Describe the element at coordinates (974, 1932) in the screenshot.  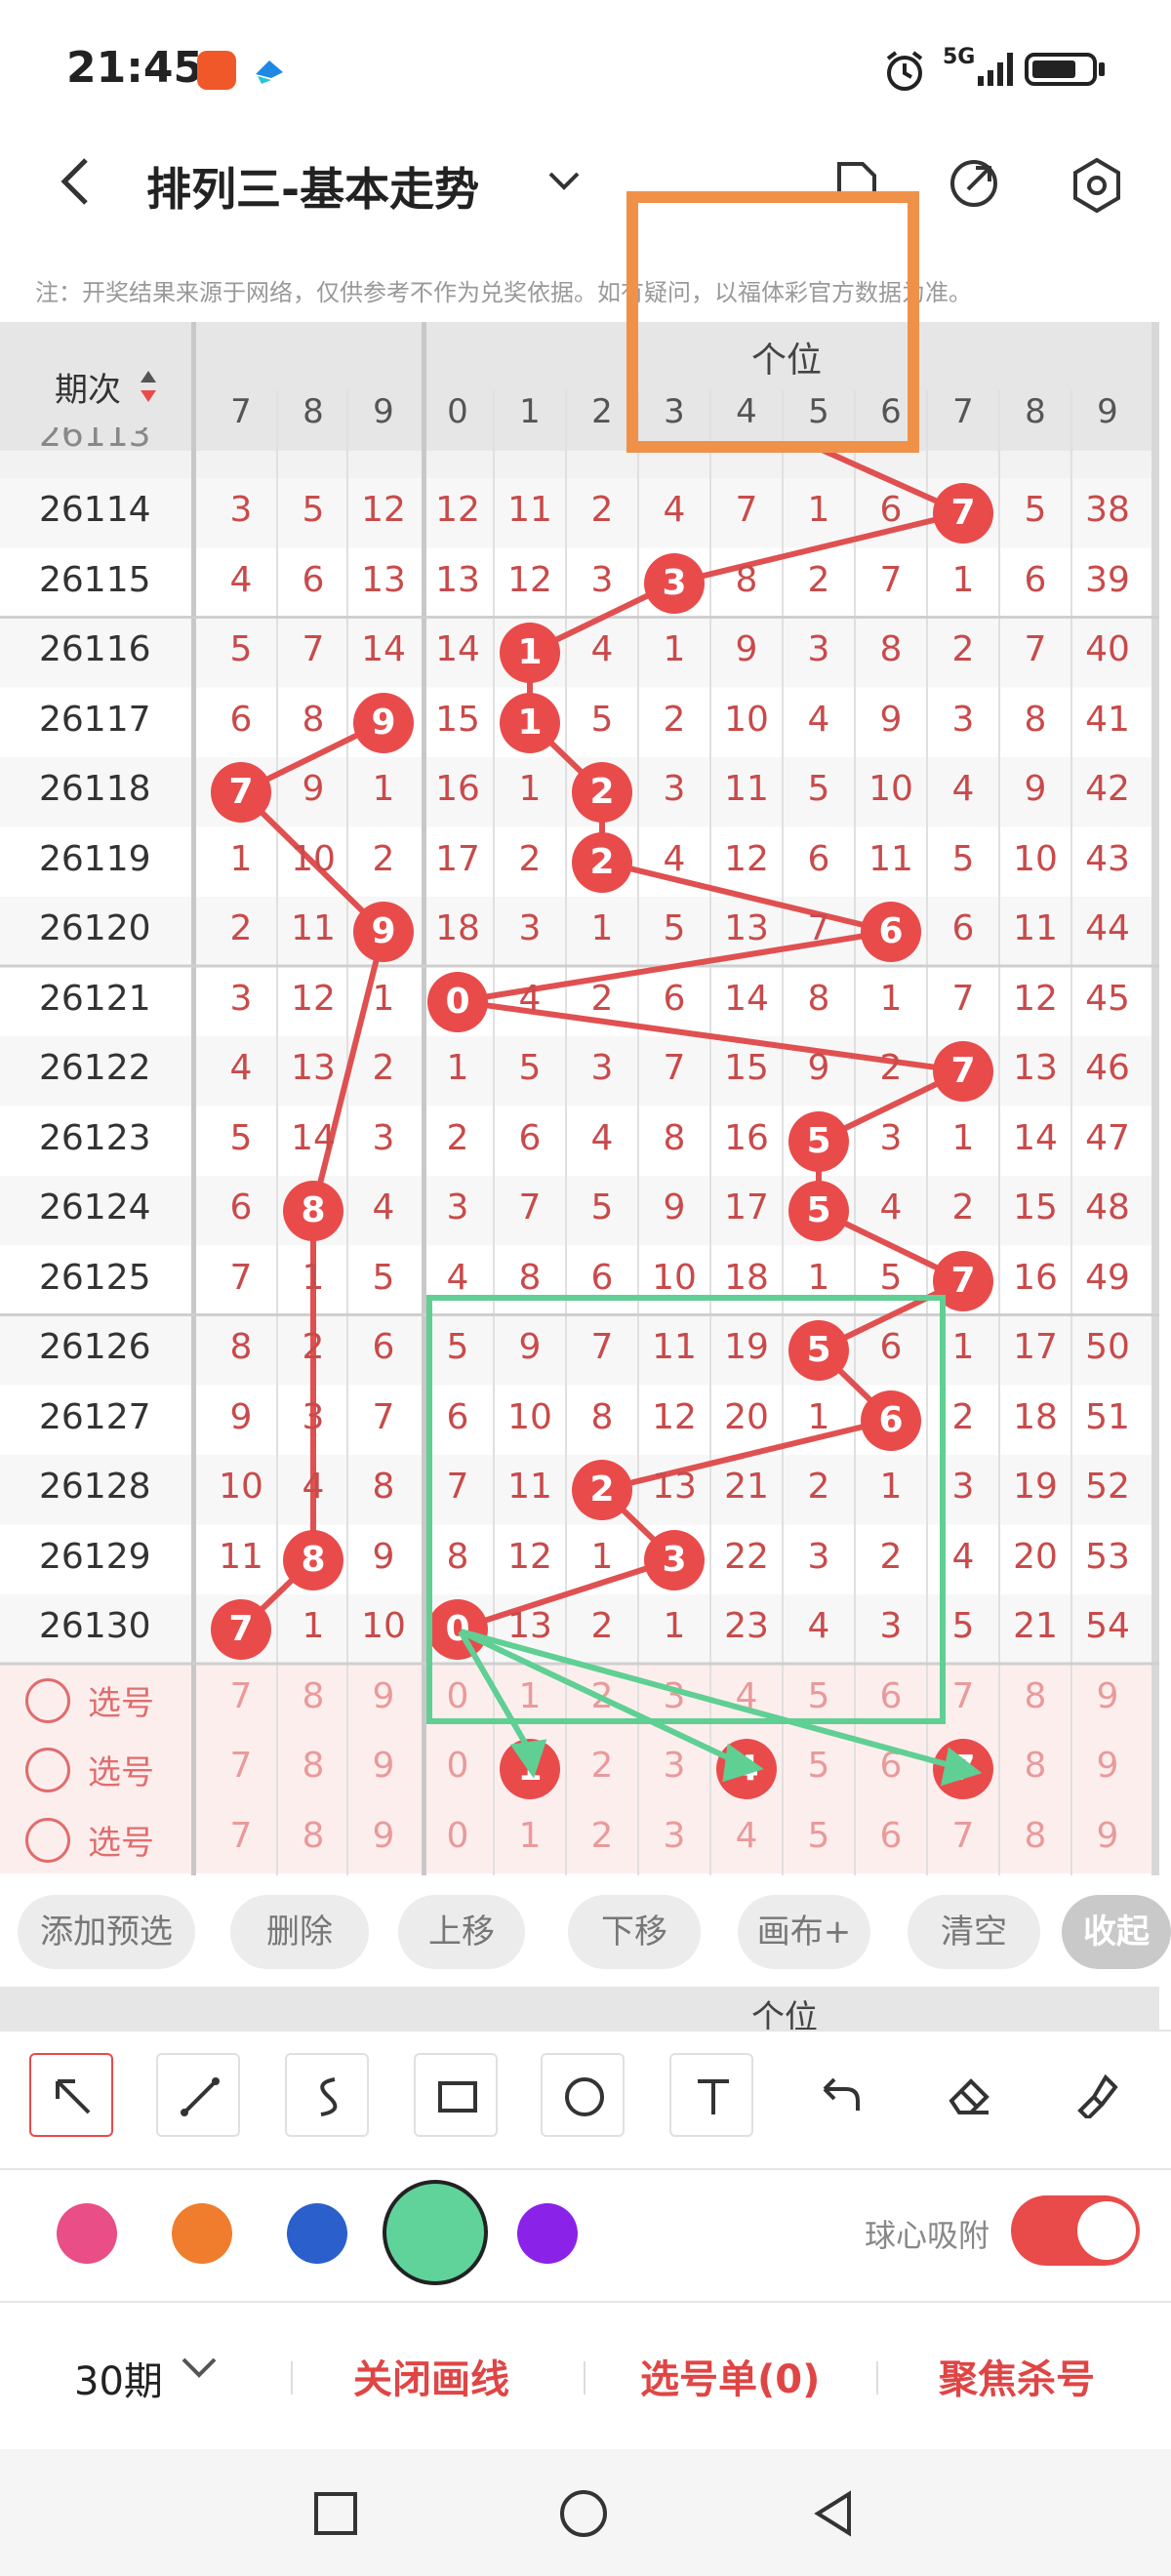
I see `clear-button: 清空` at that location.